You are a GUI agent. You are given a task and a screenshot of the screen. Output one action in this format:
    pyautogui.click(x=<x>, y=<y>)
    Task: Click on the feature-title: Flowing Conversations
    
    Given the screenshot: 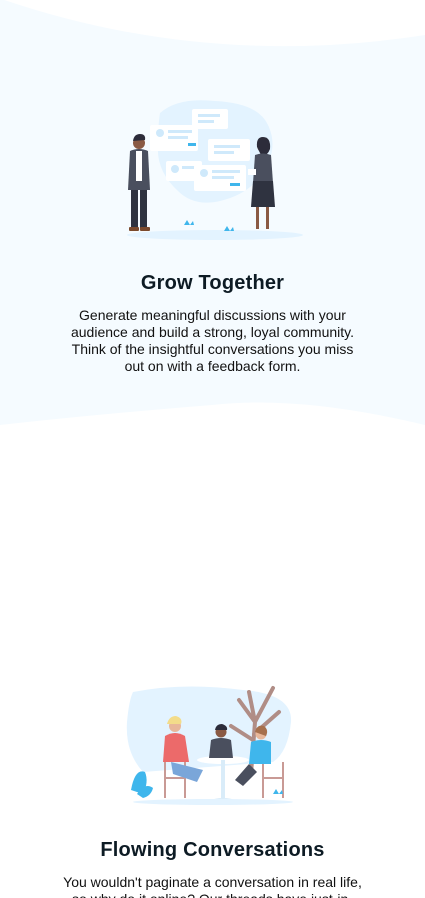 What is the action you would take?
    pyautogui.click(x=212, y=850)
    